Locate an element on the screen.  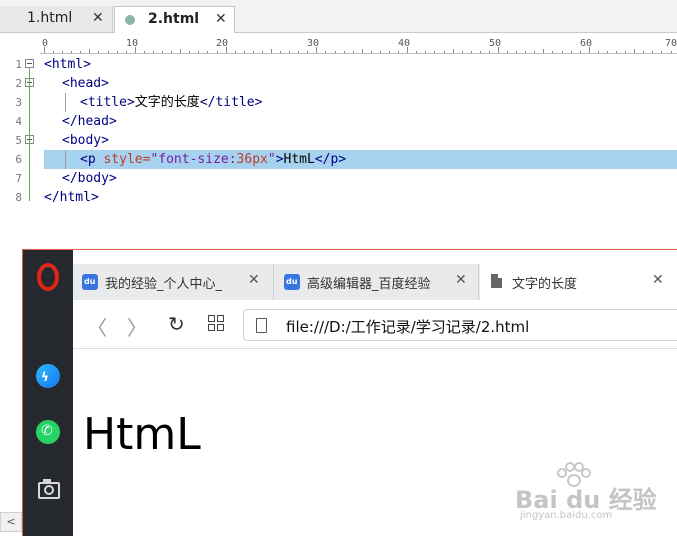
line-number: 6 is located at coordinates (18, 159).